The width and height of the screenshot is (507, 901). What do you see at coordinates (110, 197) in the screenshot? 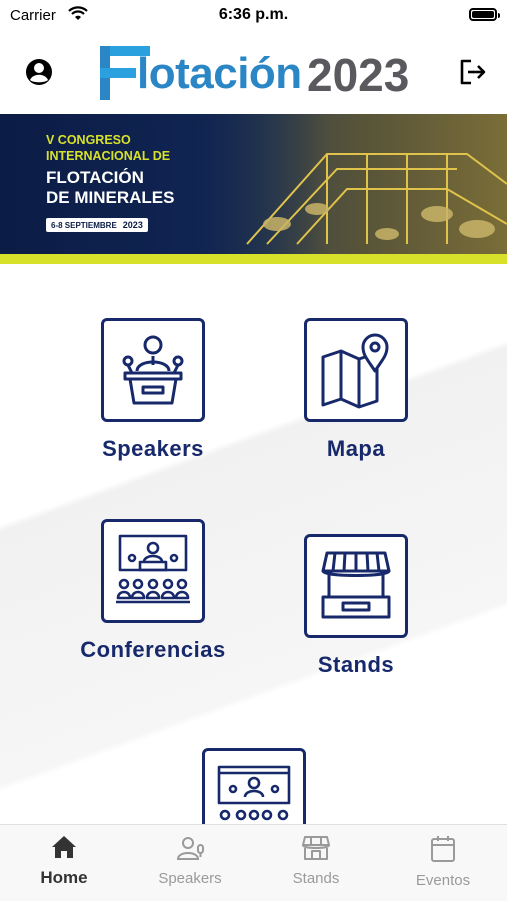
I see `banner-line-minerales: DE MINERALES` at bounding box center [110, 197].